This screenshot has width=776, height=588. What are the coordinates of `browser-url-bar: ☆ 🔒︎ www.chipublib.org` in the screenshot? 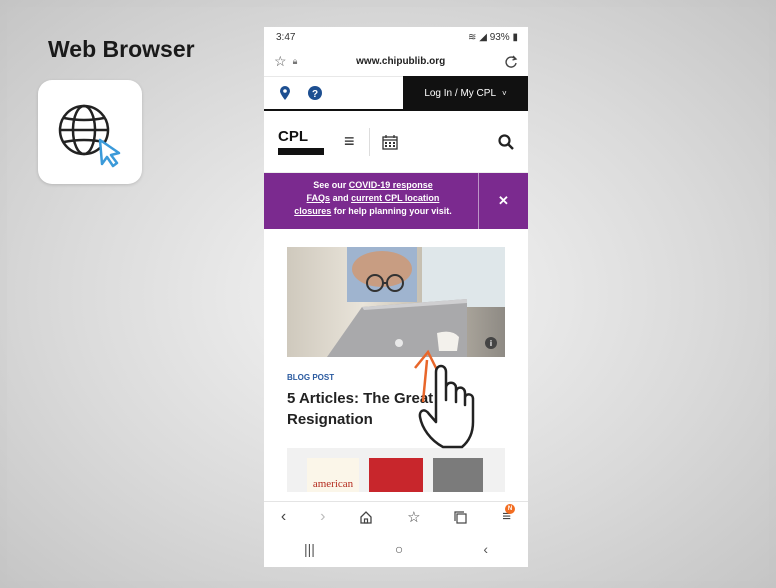 It's located at (396, 62).